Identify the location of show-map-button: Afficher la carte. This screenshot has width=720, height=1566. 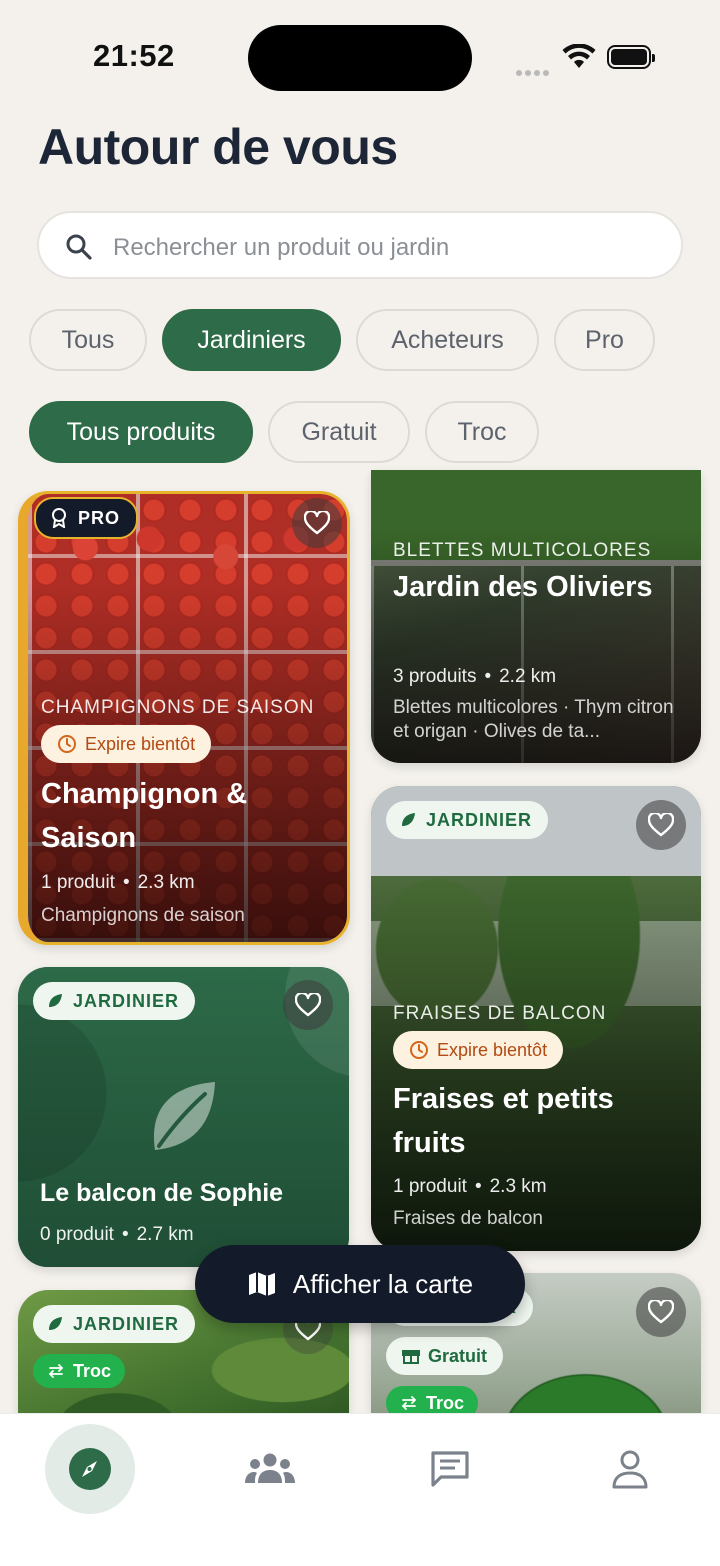
(360, 1284).